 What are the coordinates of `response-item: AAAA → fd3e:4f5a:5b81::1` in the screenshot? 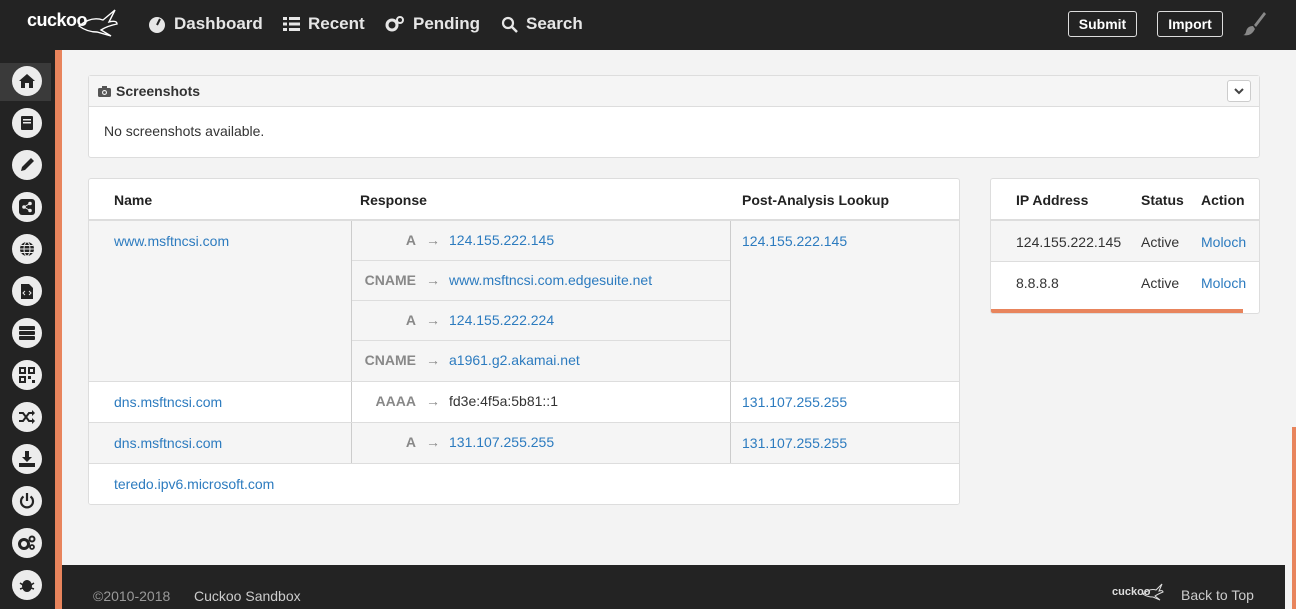 It's located at (541, 402).